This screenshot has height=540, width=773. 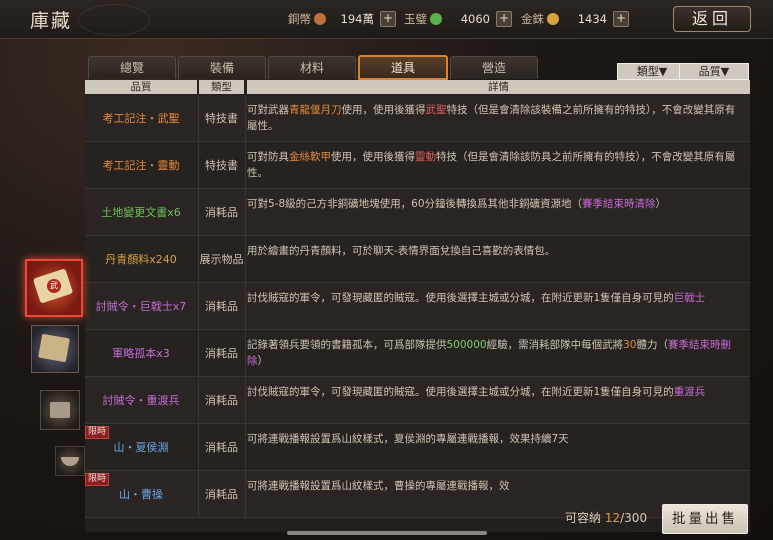 I want to click on home-indicator, so click(x=387, y=533).